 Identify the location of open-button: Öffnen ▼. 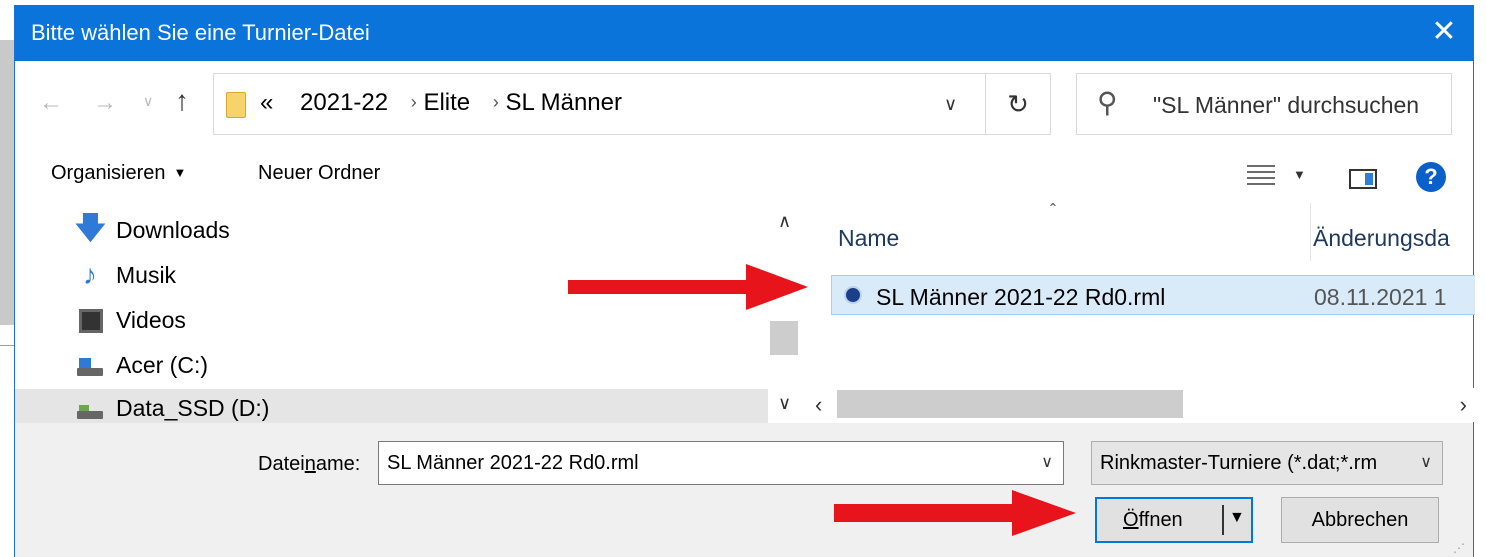
(1174, 520).